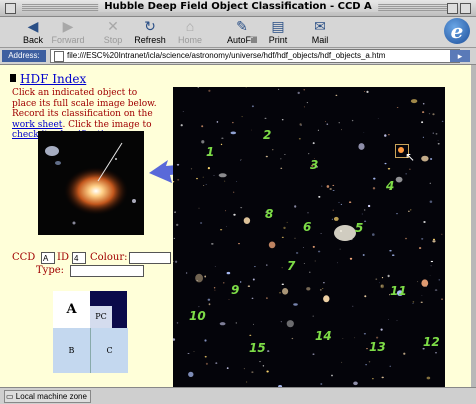  What do you see at coordinates (13, 78) in the screenshot?
I see `document-icon` at bounding box center [13, 78].